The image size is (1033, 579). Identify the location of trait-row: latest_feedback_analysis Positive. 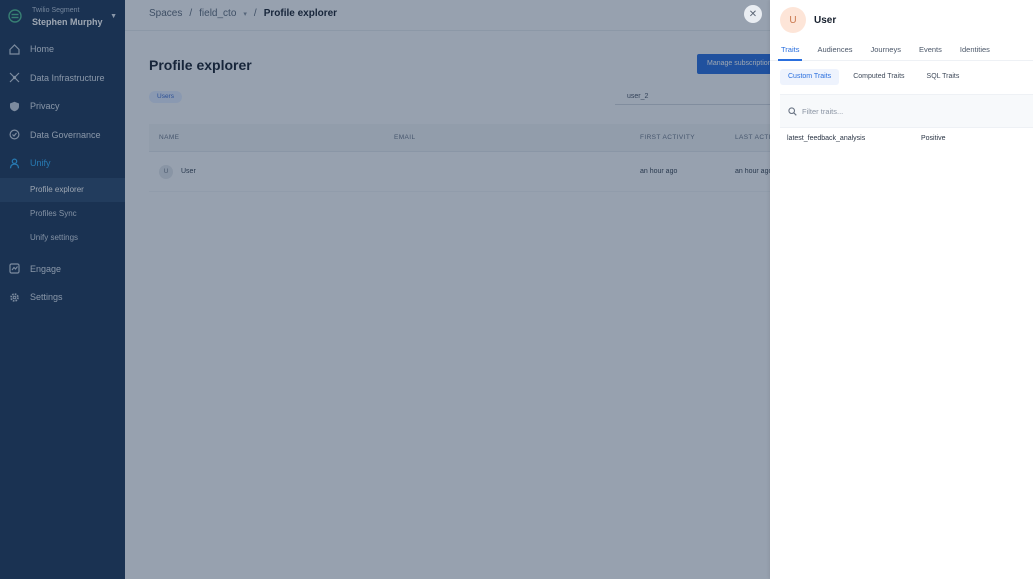
(901, 138).